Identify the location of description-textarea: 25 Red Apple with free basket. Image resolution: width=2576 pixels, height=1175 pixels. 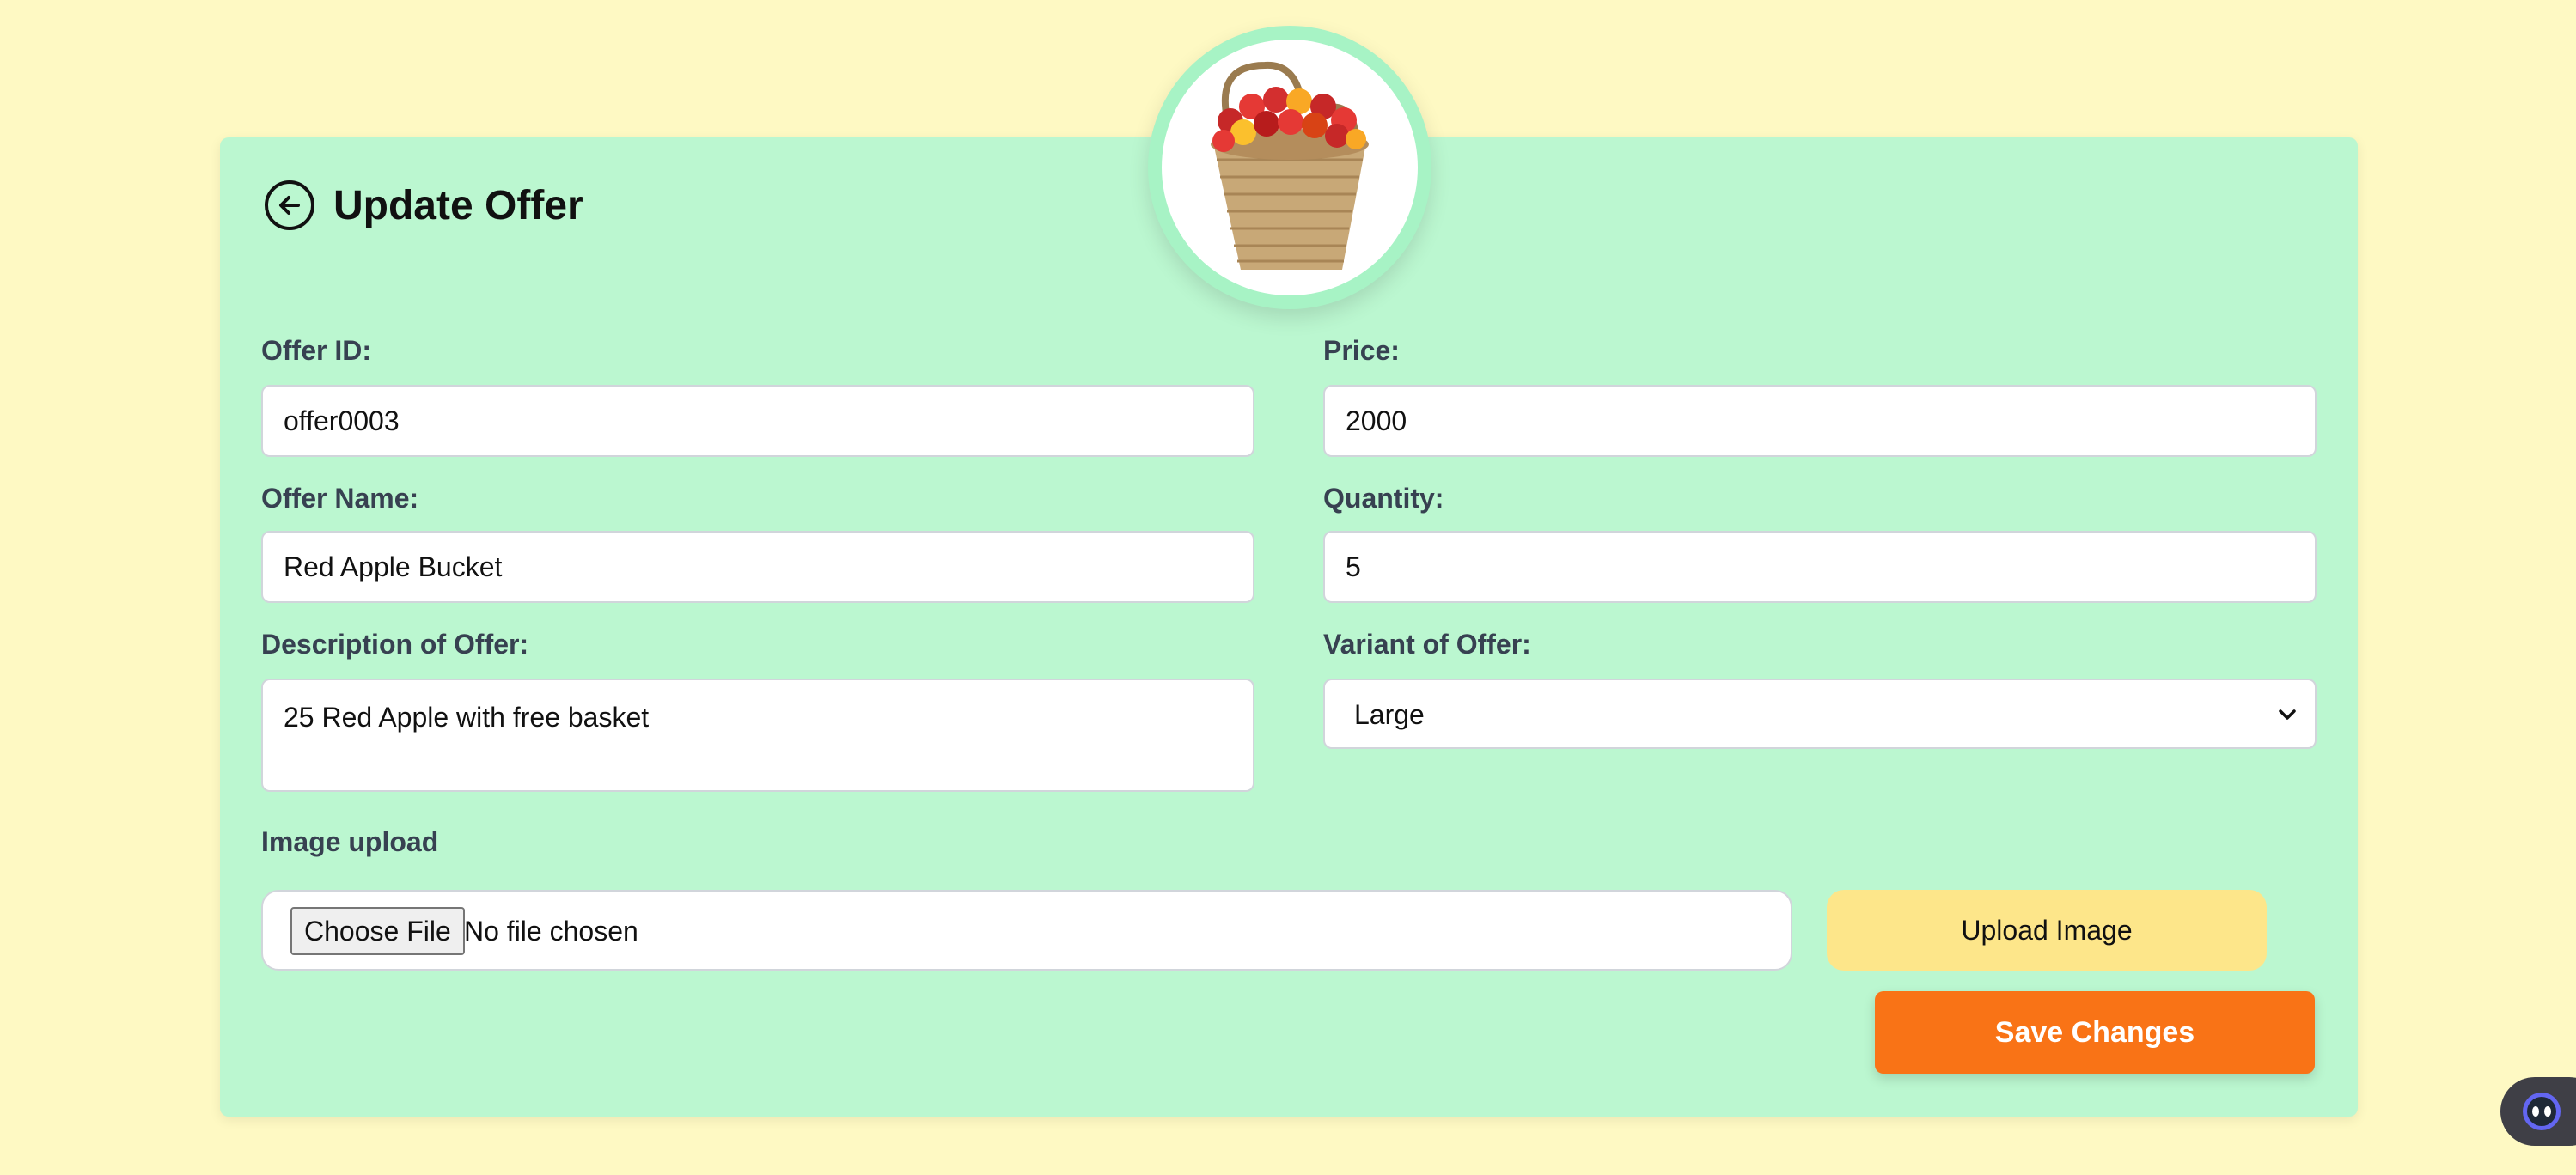
(757, 735).